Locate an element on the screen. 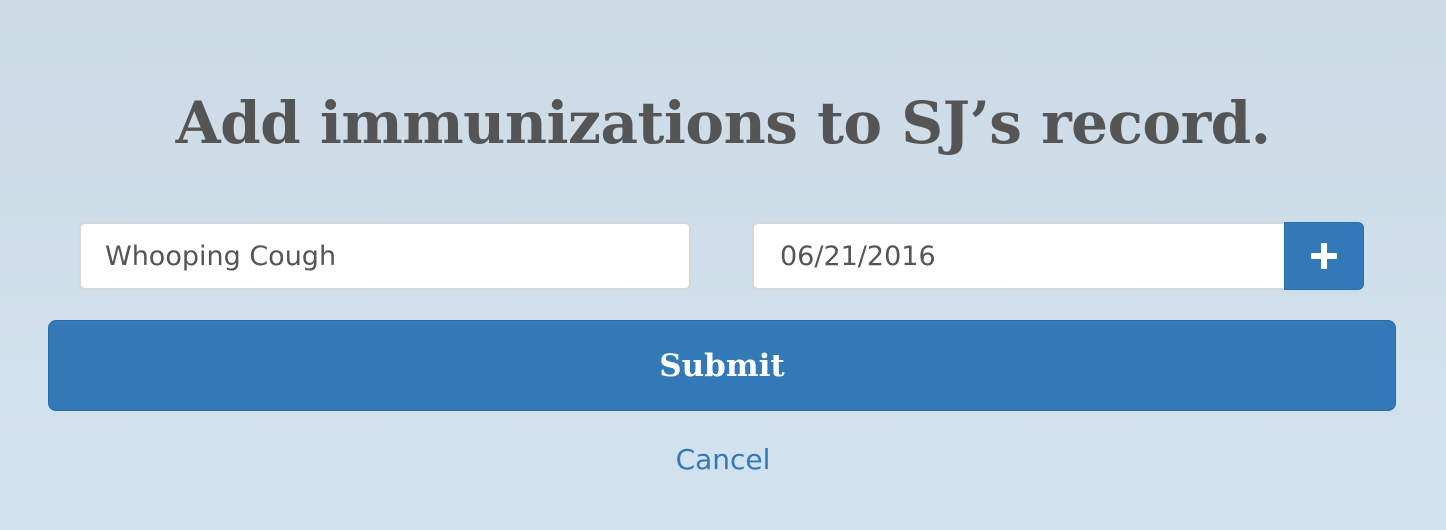 This screenshot has height=530, width=1446. immunization-date-input is located at coordinates (1018, 256).